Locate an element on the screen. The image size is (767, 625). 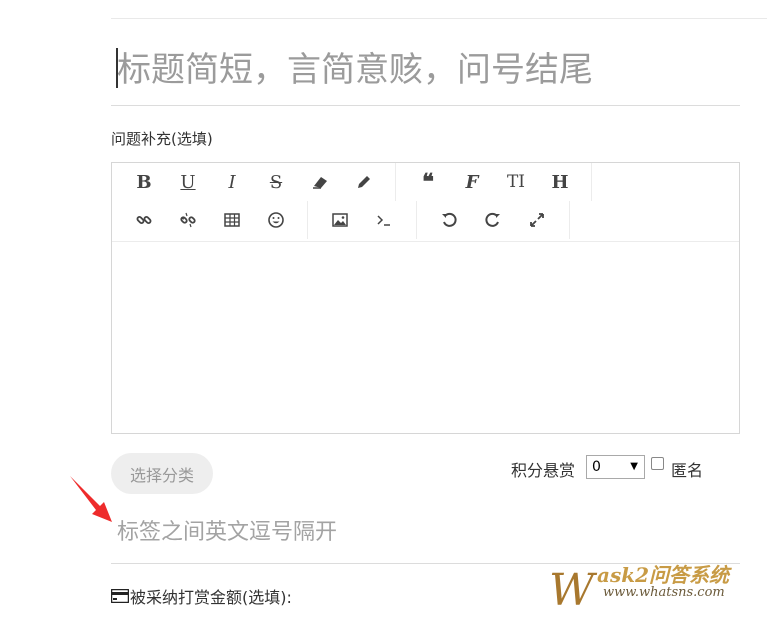
select-category-button: 选择分类 is located at coordinates (162, 473).